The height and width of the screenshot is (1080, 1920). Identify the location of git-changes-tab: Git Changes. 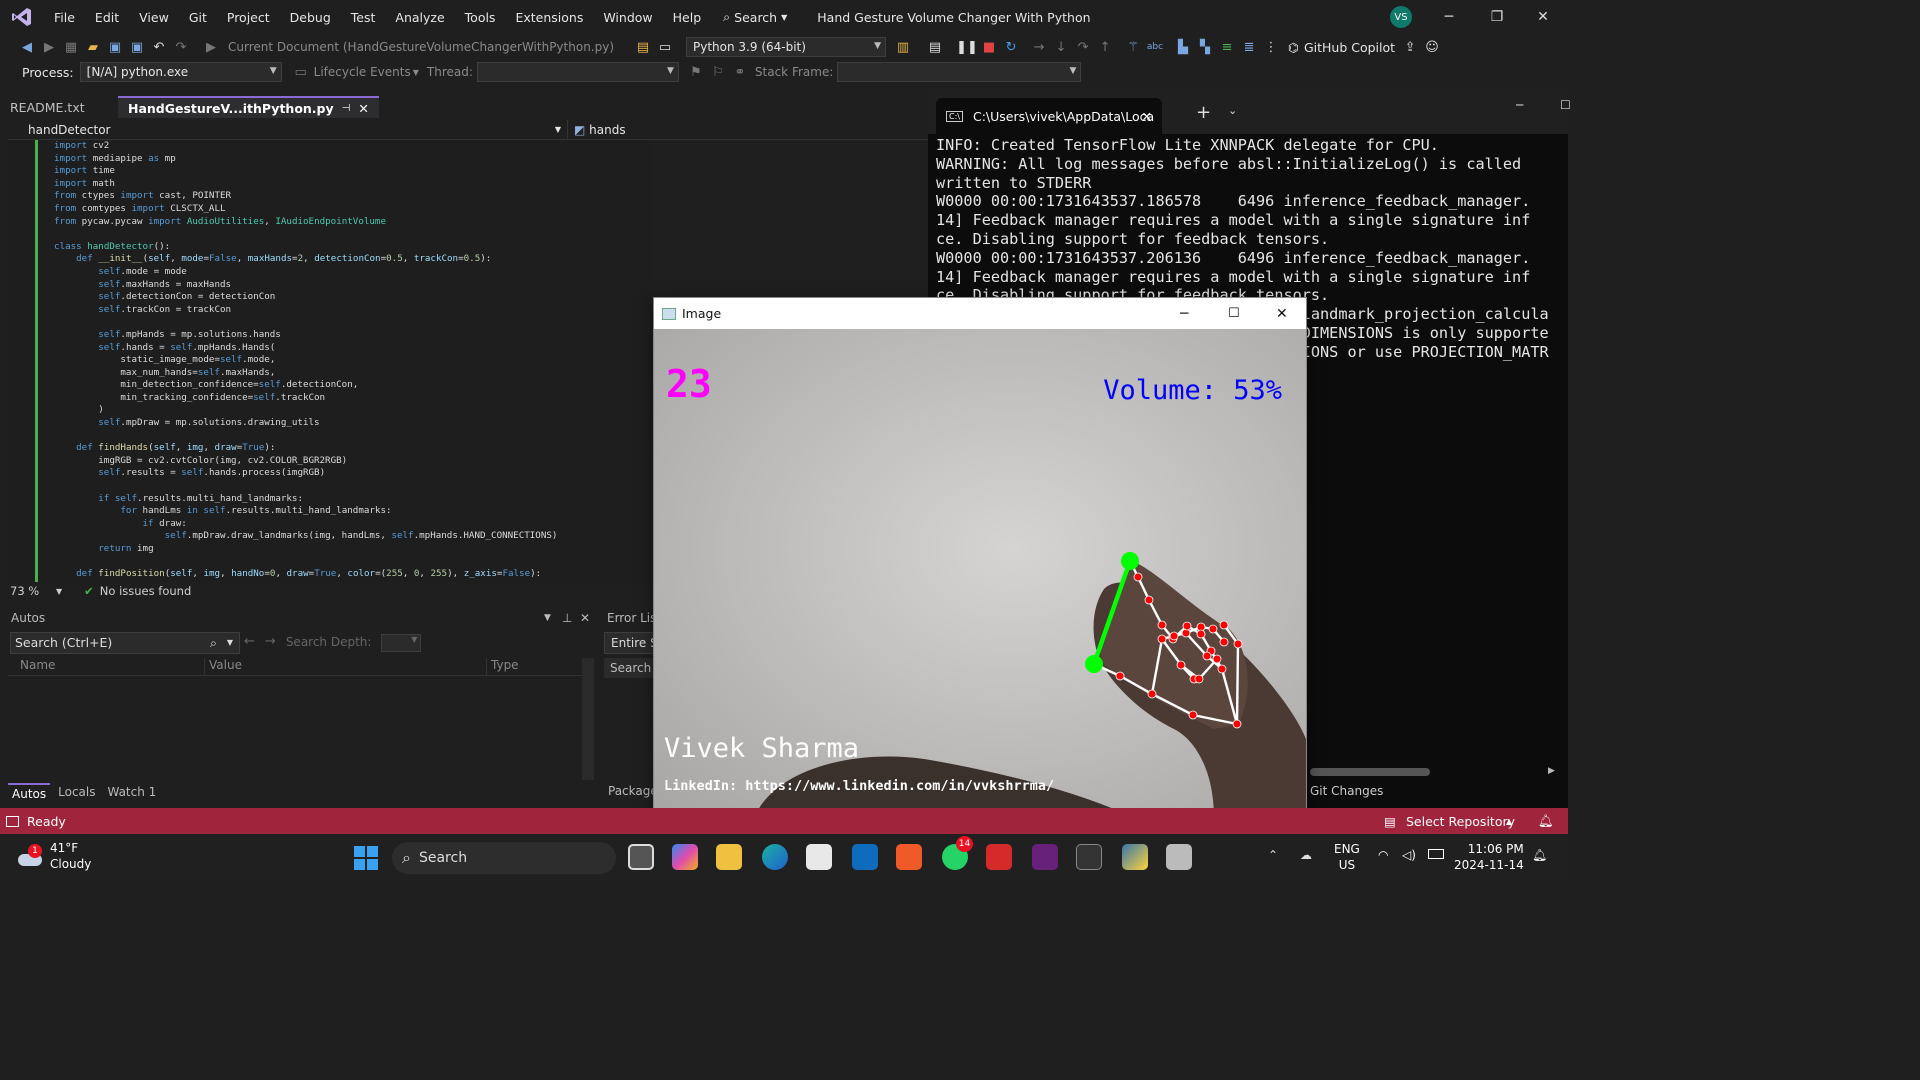
(1346, 791).